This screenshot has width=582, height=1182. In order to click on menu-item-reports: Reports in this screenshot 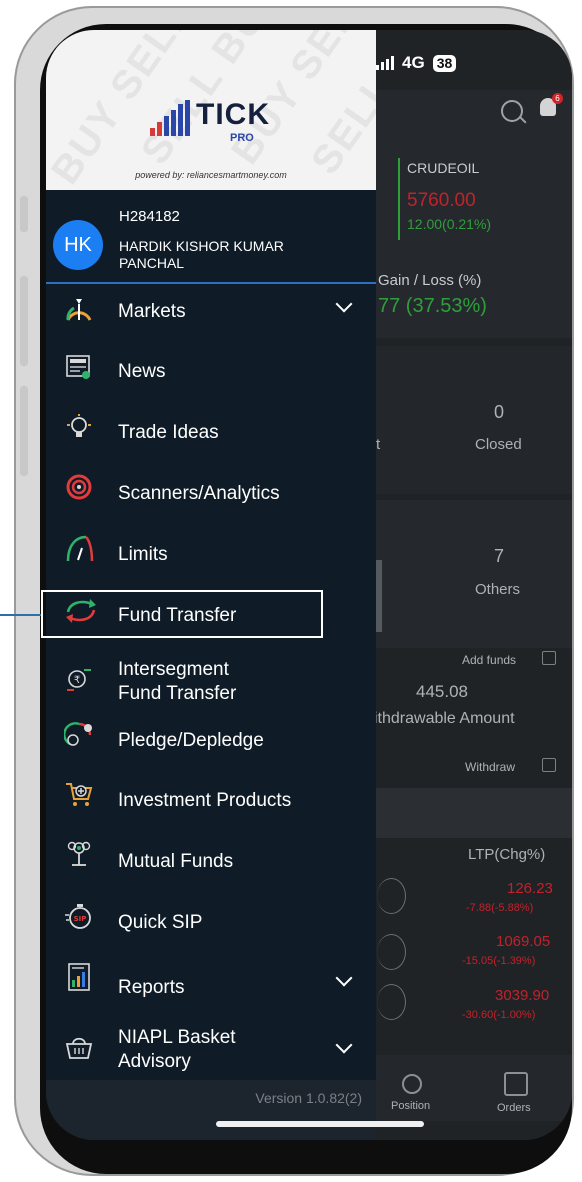, I will do `click(211, 984)`.